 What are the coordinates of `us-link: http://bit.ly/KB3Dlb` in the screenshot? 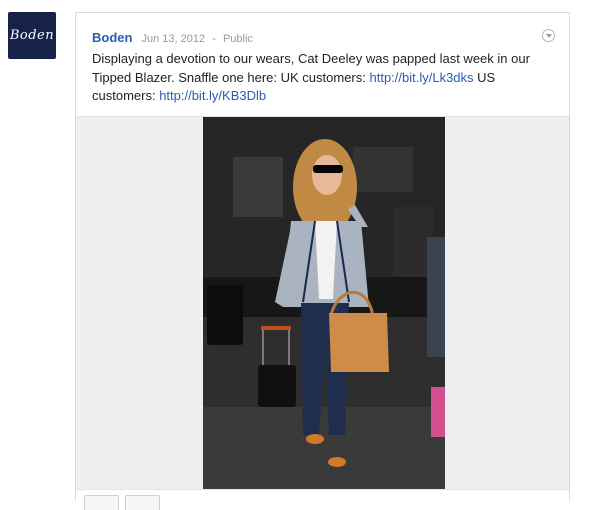 It's located at (212, 95).